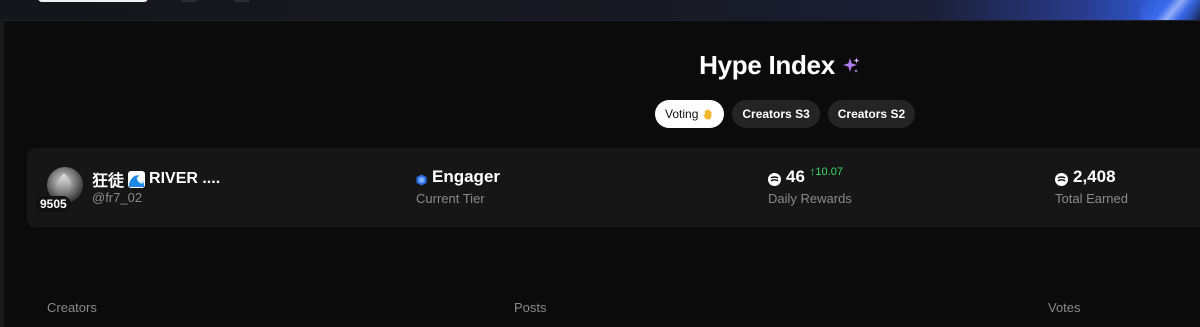  I want to click on sparkle-icon, so click(851, 66).